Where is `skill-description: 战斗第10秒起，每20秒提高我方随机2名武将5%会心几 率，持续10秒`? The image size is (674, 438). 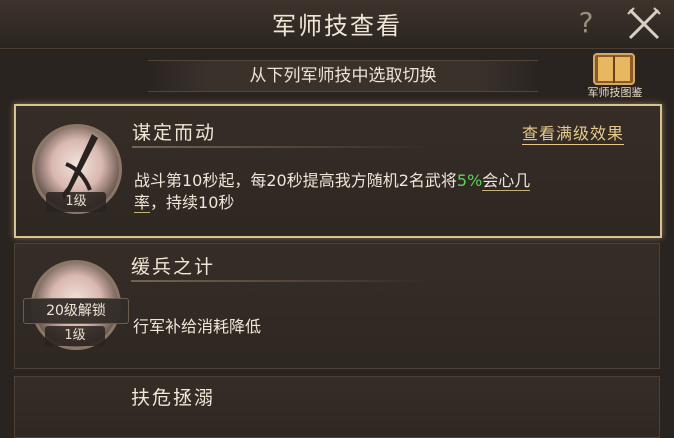
skill-description: 战斗第10秒起，每20秒提高我方随机2名武将5%会心几 率，持续10秒 is located at coordinates (332, 192).